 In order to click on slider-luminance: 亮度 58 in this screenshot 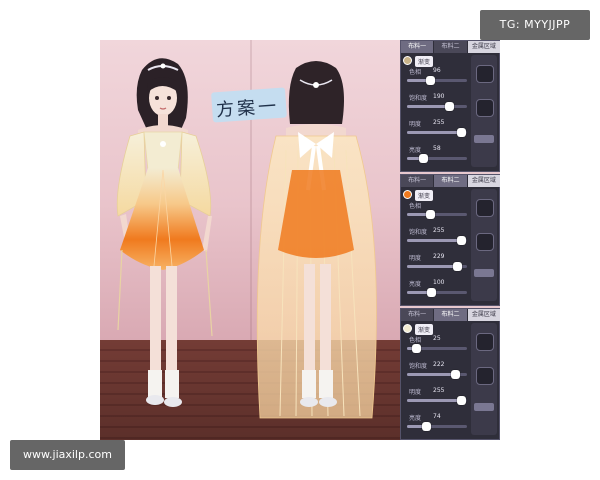, I will do `click(436, 156)`.